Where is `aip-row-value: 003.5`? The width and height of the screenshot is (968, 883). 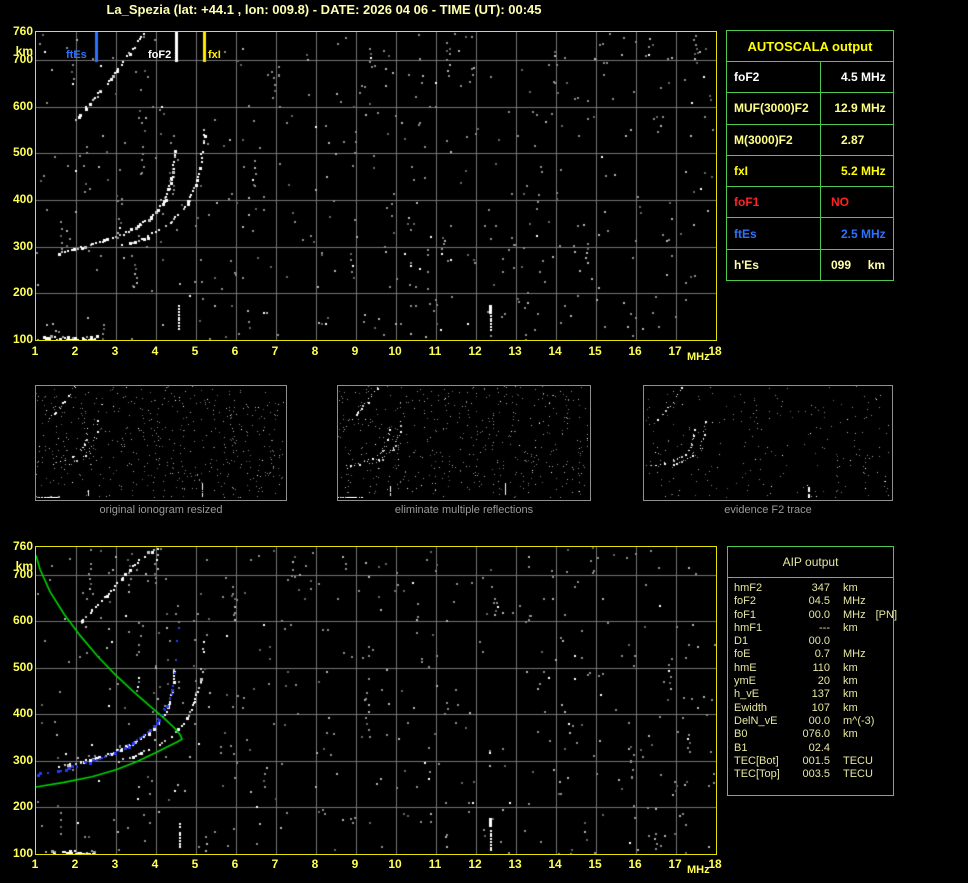
aip-row-value: 003.5 is located at coordinates (816, 774).